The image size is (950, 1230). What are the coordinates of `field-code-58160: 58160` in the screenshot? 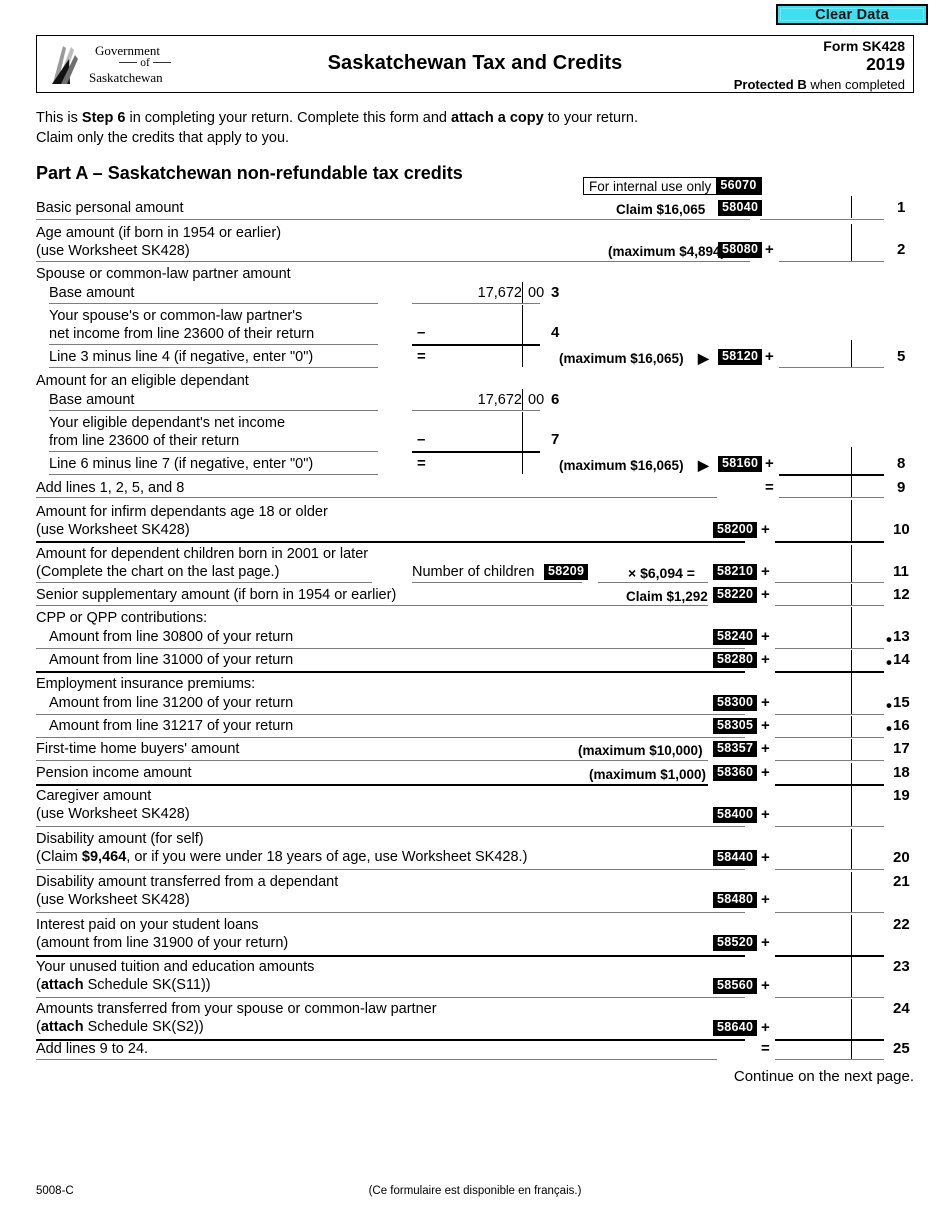 It's located at (740, 464).